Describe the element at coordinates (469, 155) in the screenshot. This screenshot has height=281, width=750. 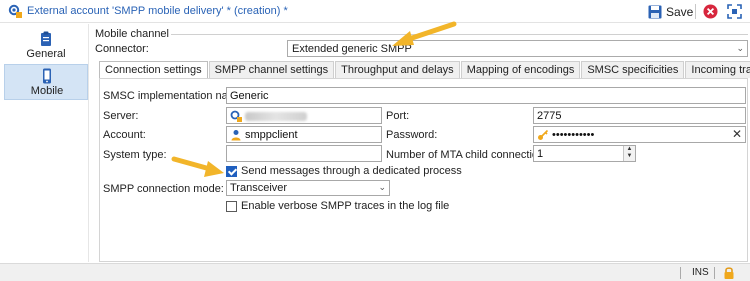
I see `mta-connections-label: Number of MTA child connections:` at that location.